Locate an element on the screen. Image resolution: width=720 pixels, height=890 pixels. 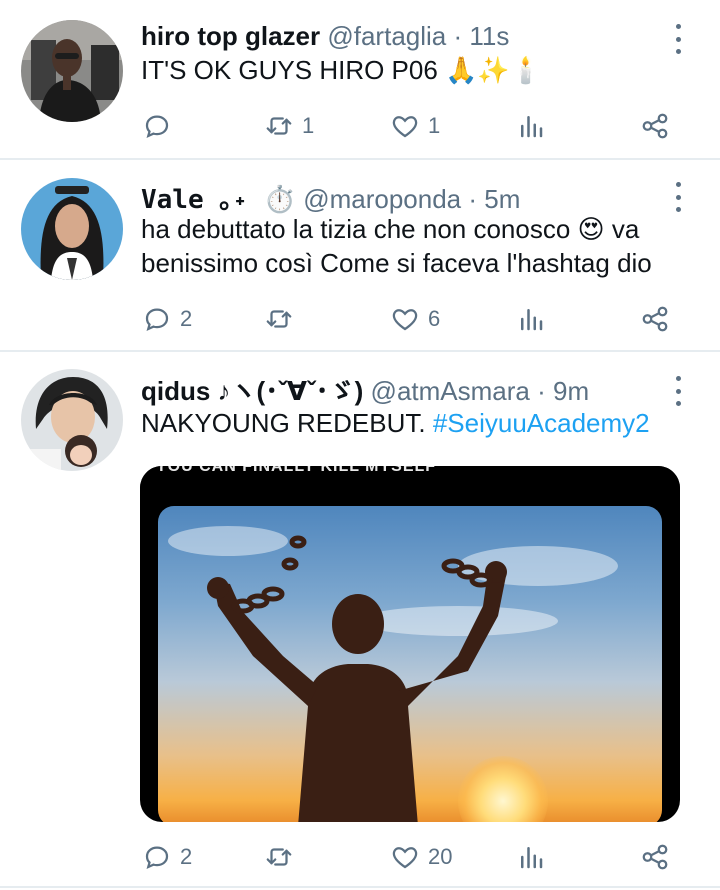
avatar is located at coordinates (72, 420).